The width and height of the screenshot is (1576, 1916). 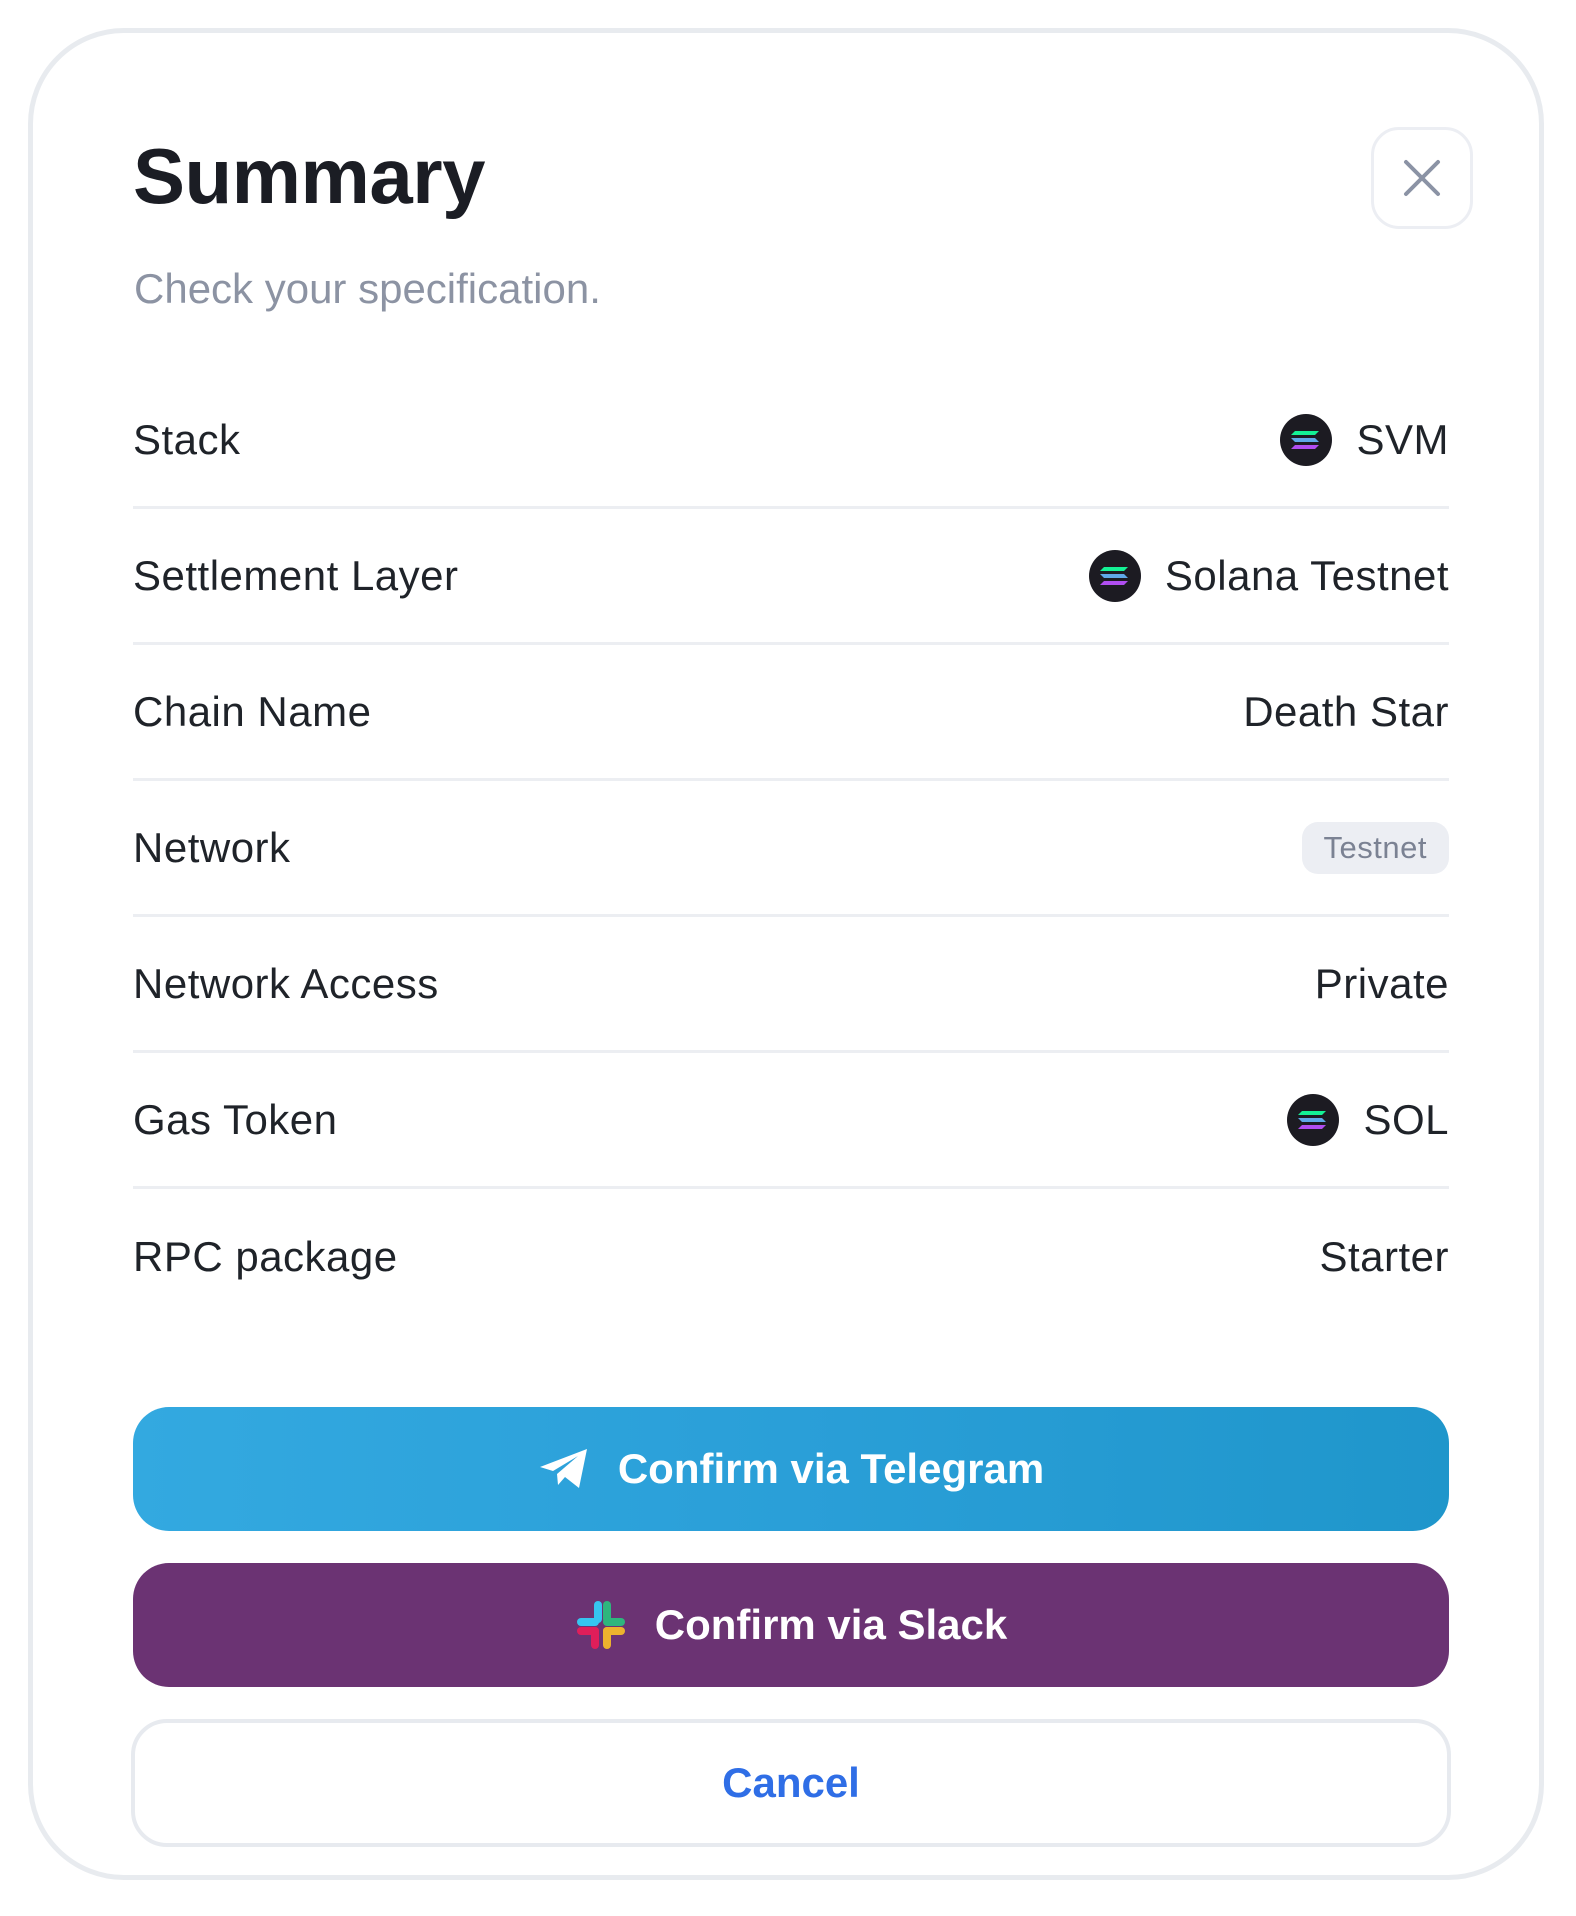 I want to click on confirm-slack-button: Confirm via Slack, so click(x=791, y=1625).